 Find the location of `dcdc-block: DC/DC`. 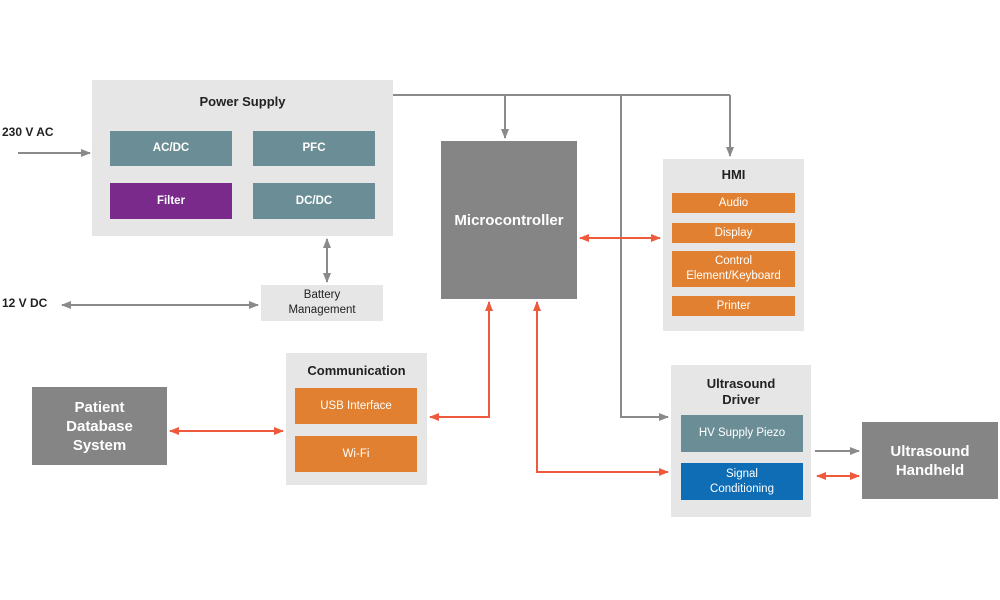

dcdc-block: DC/DC is located at coordinates (314, 201).